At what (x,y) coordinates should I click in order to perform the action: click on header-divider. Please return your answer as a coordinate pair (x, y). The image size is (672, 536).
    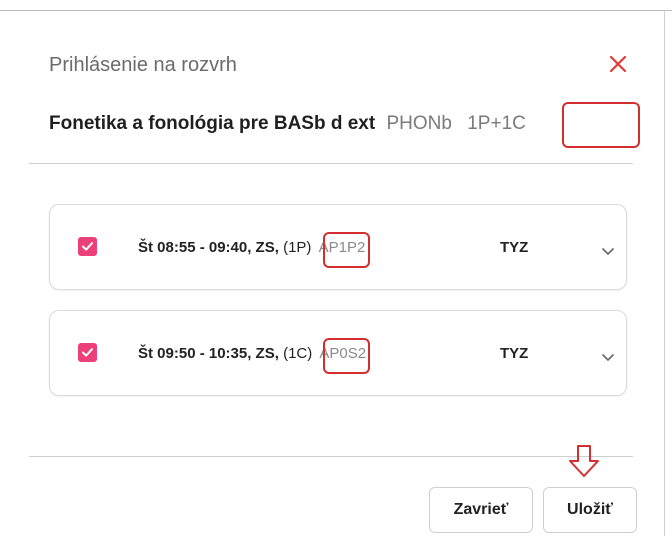
    Looking at the image, I should click on (331, 163).